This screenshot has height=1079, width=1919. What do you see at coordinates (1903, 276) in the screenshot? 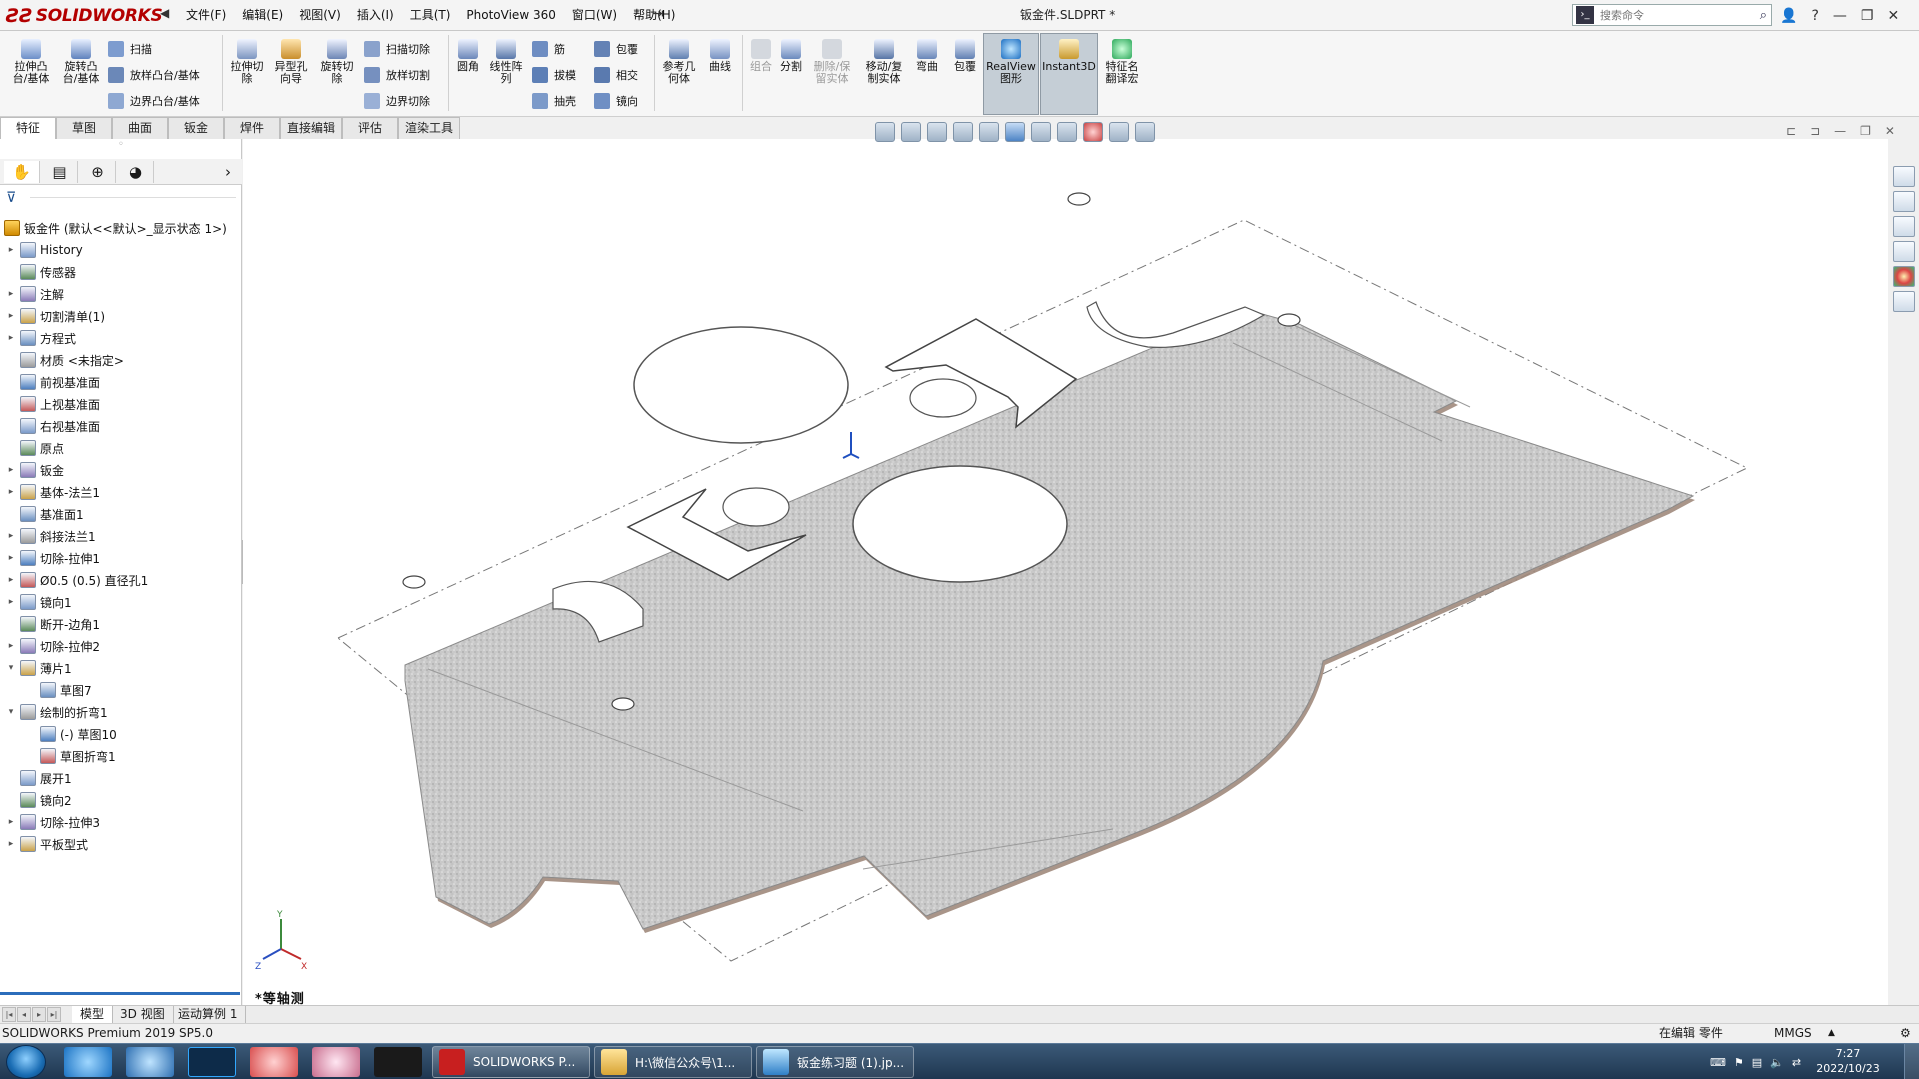
I see `appearances-icon` at bounding box center [1903, 276].